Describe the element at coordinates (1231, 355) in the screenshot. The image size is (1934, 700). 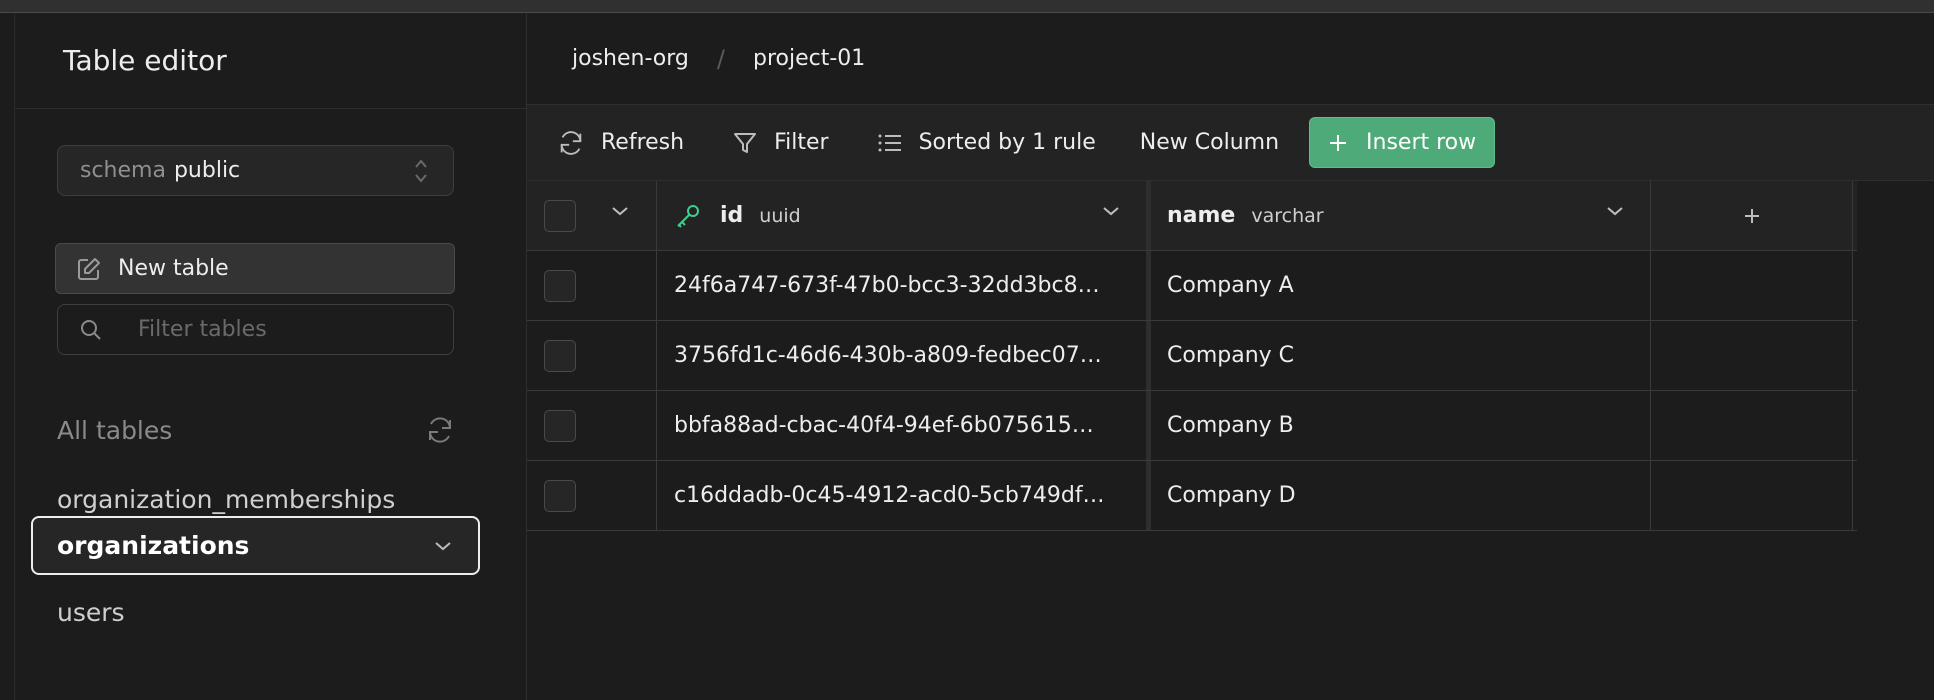
I see `cell-value: Company C` at that location.